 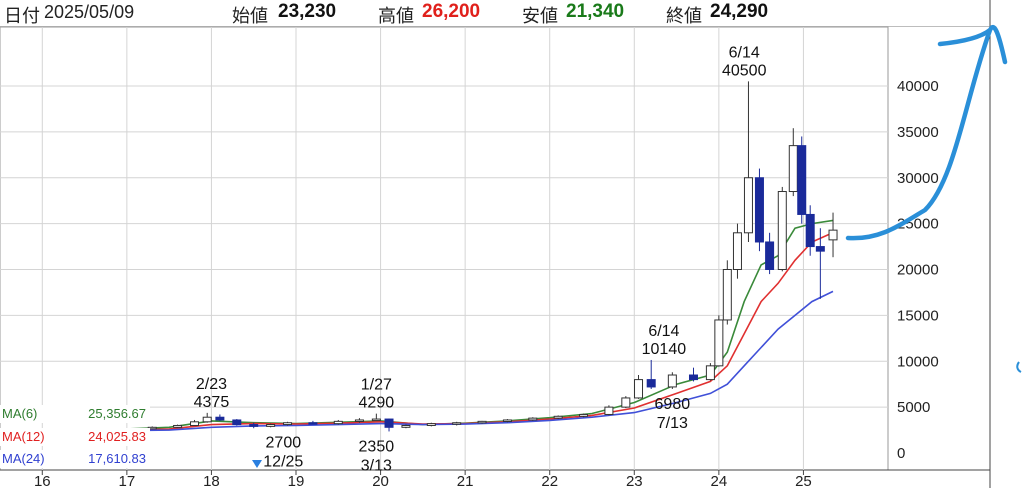 What do you see at coordinates (212, 402) in the screenshot?
I see `annotation-value: 4375` at bounding box center [212, 402].